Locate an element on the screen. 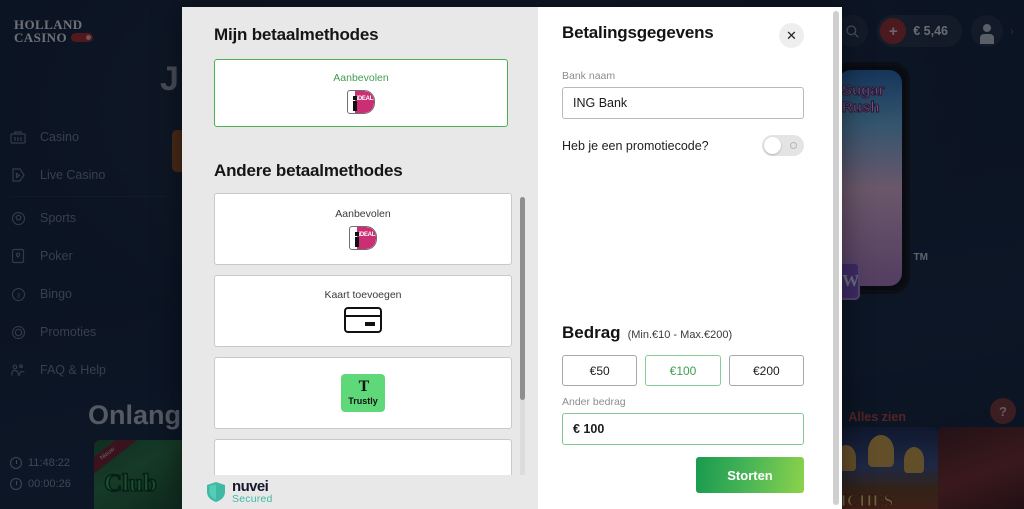  amount-range-hint: (Min.€10 - Max.€200) is located at coordinates (680, 335).